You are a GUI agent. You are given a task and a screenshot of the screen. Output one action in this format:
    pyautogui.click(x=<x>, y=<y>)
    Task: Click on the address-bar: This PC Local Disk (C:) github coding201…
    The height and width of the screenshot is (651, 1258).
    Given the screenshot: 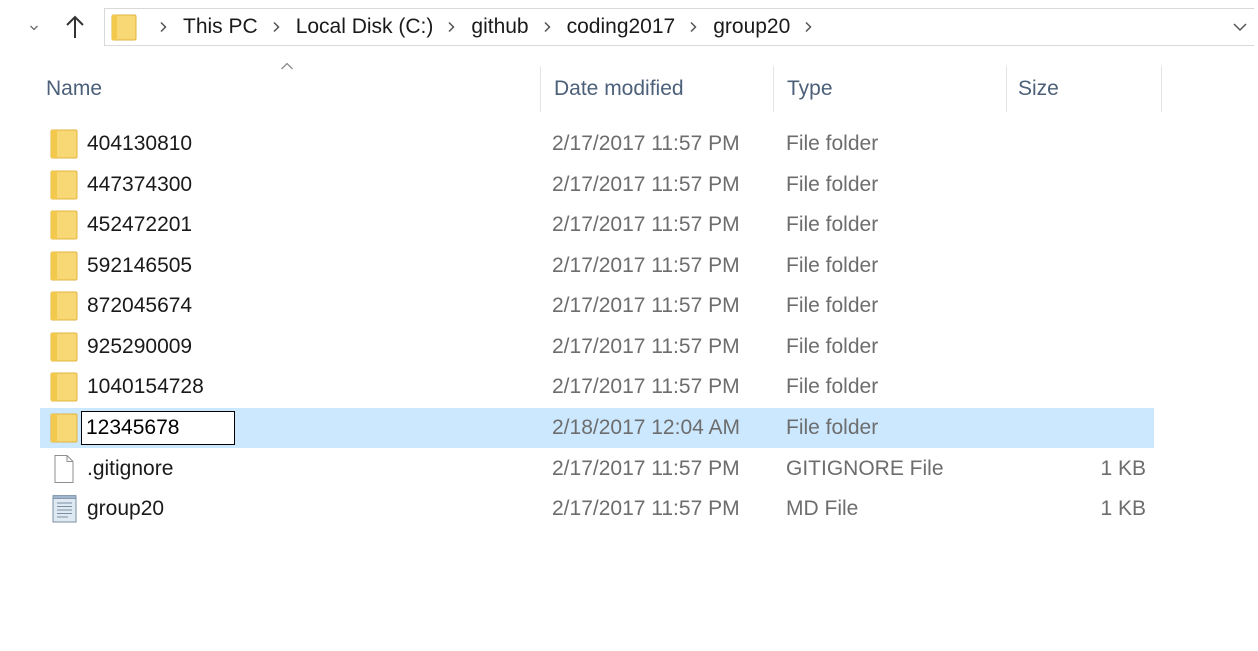 What is the action you would take?
    pyautogui.click(x=629, y=28)
    